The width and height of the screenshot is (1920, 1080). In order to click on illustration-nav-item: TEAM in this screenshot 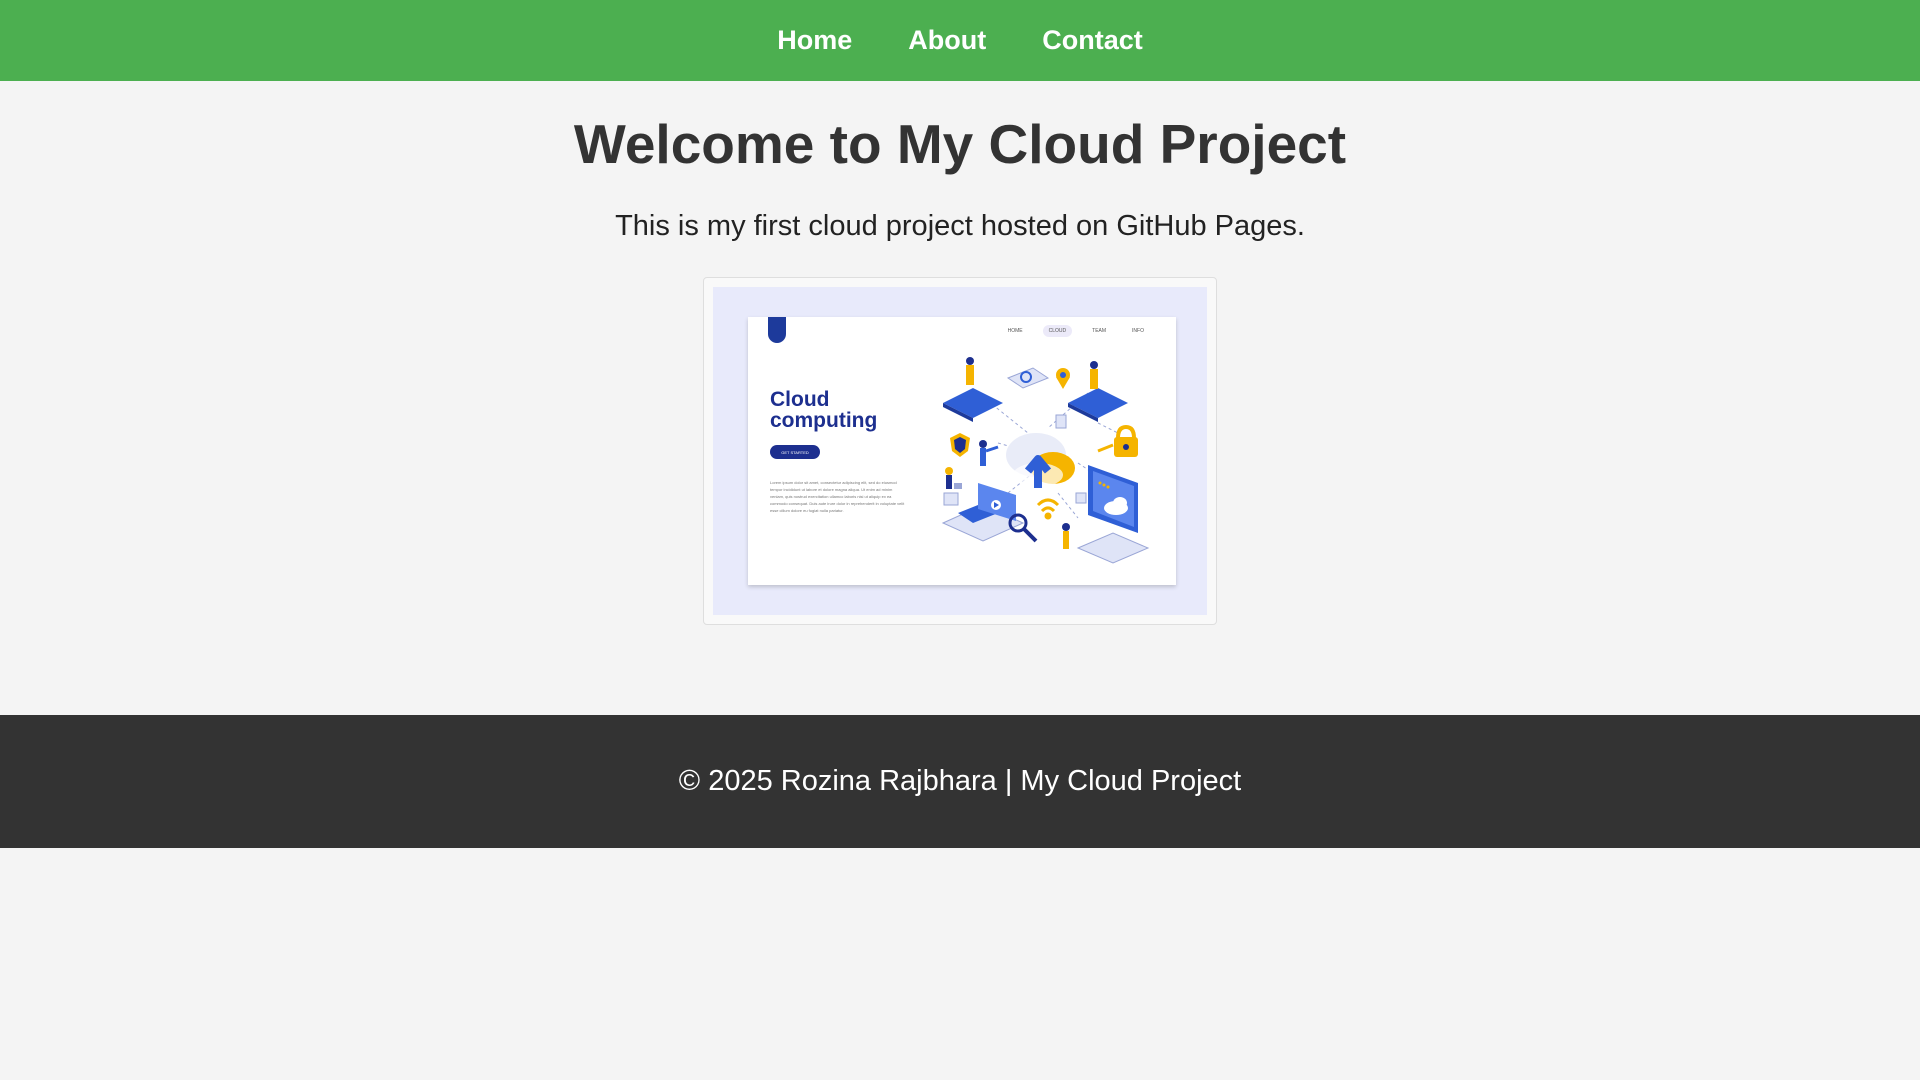, I will do `click(1099, 331)`.